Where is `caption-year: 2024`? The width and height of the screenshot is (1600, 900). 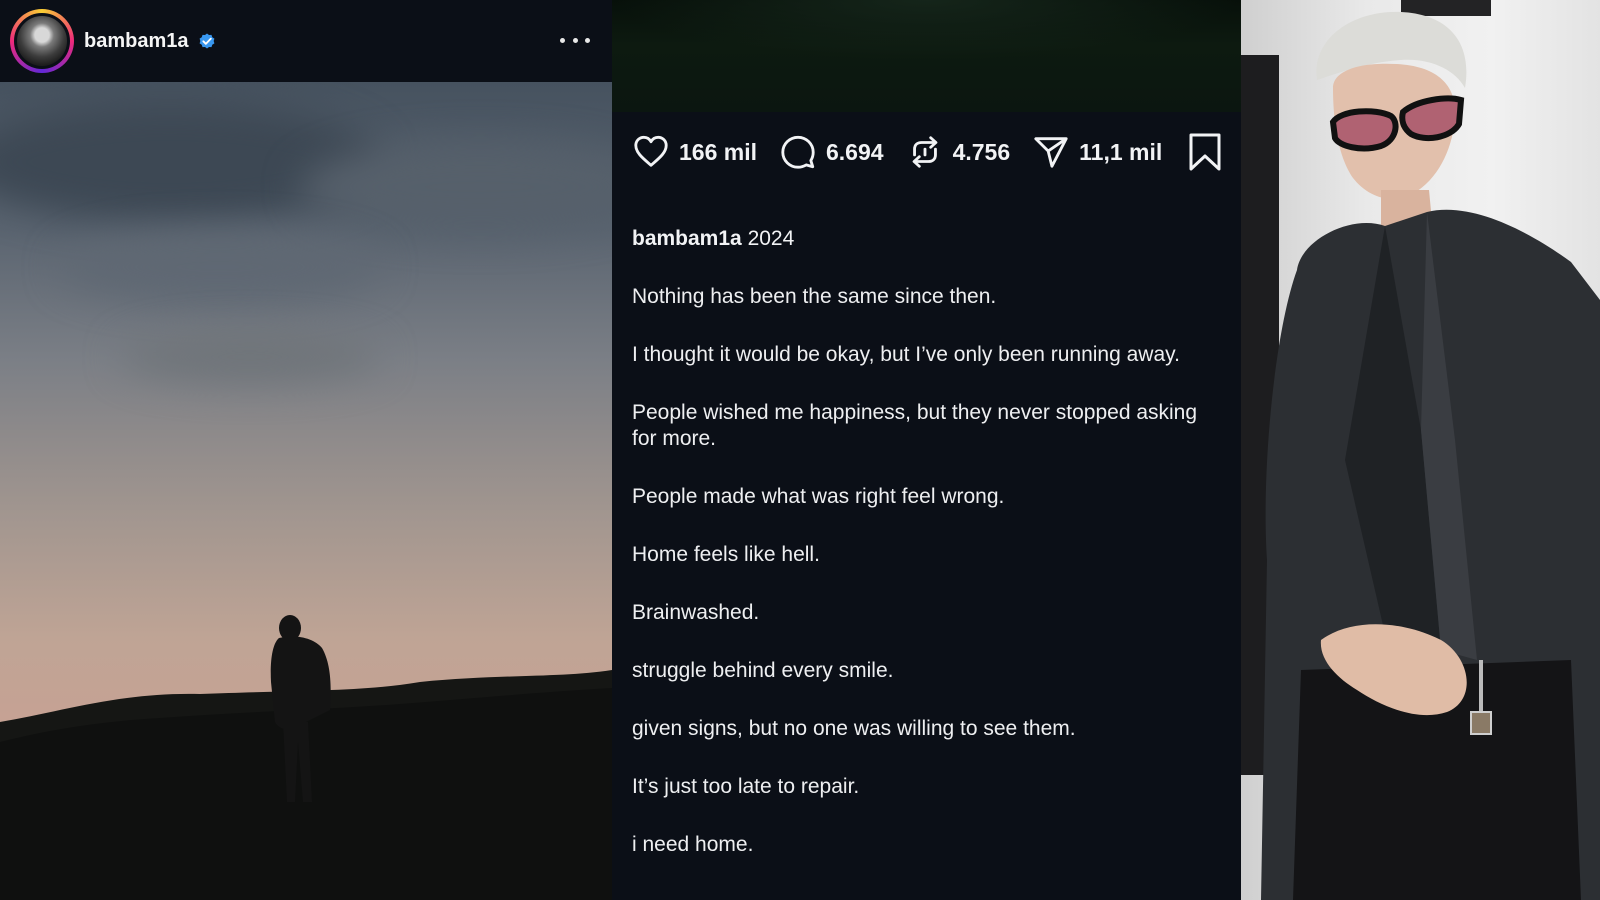 caption-year: 2024 is located at coordinates (771, 238).